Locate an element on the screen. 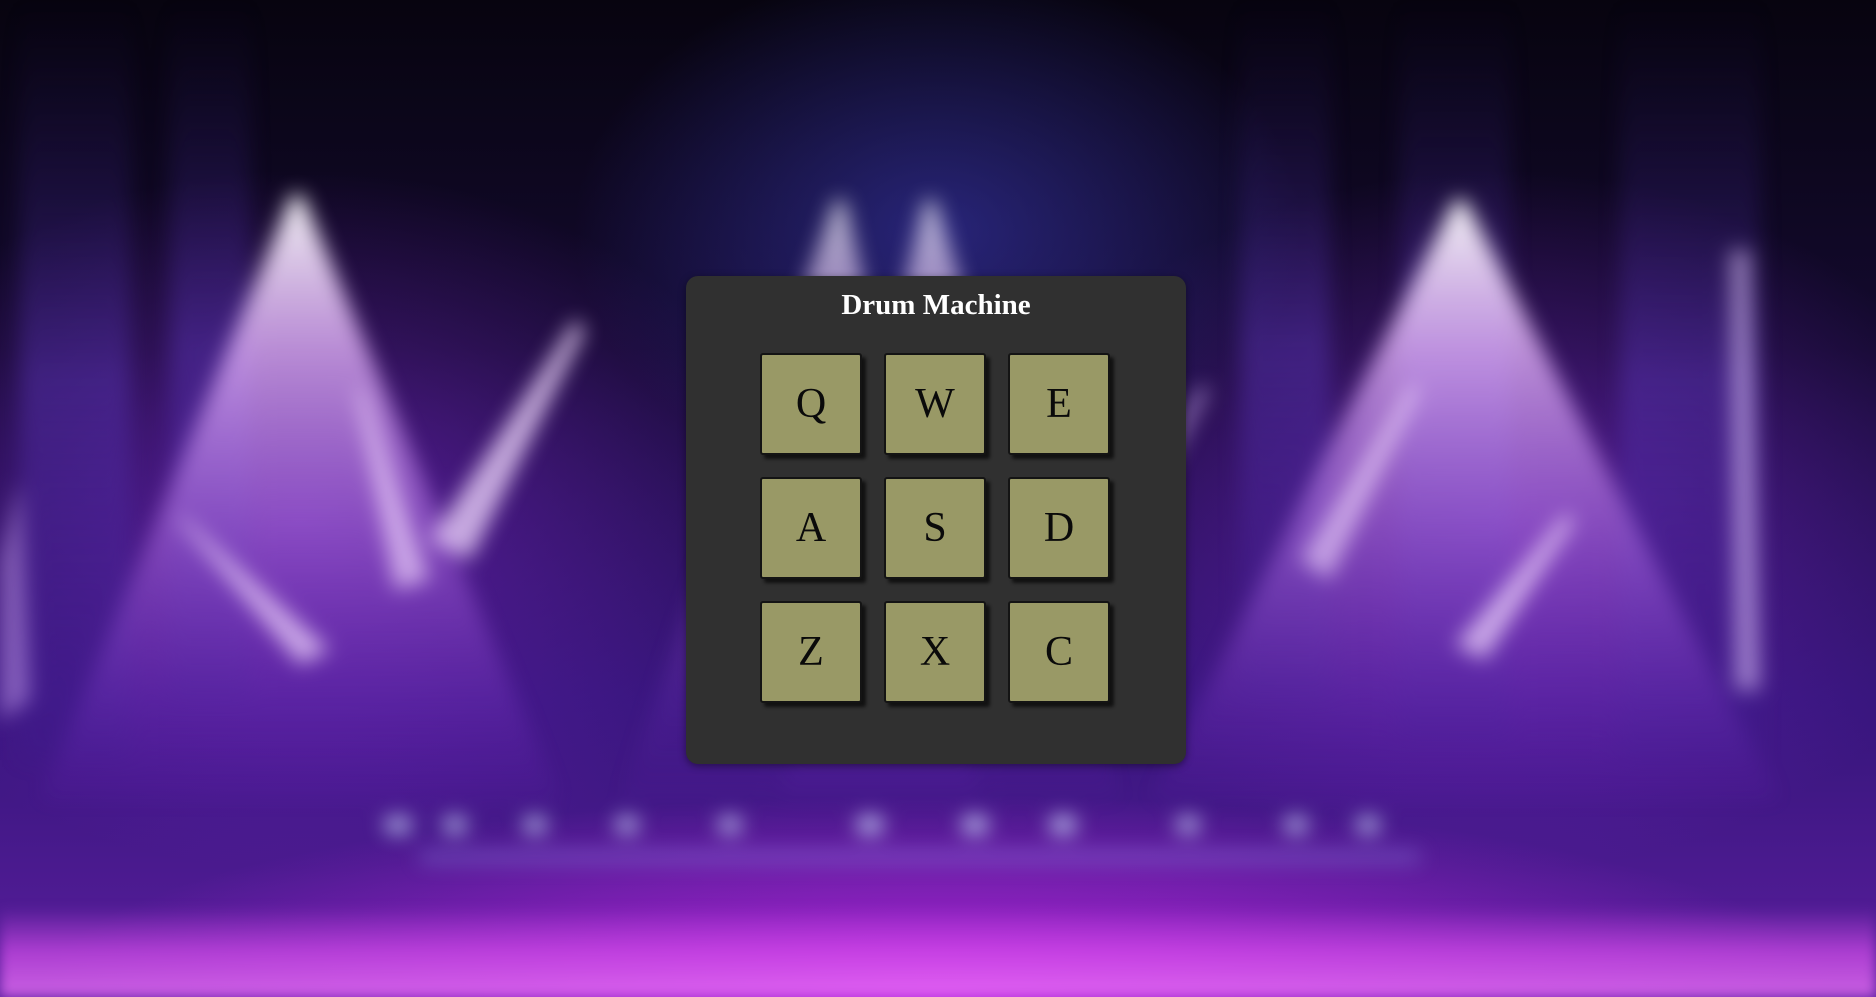 This screenshot has height=997, width=1876. drum-pad-s: S is located at coordinates (935, 528).